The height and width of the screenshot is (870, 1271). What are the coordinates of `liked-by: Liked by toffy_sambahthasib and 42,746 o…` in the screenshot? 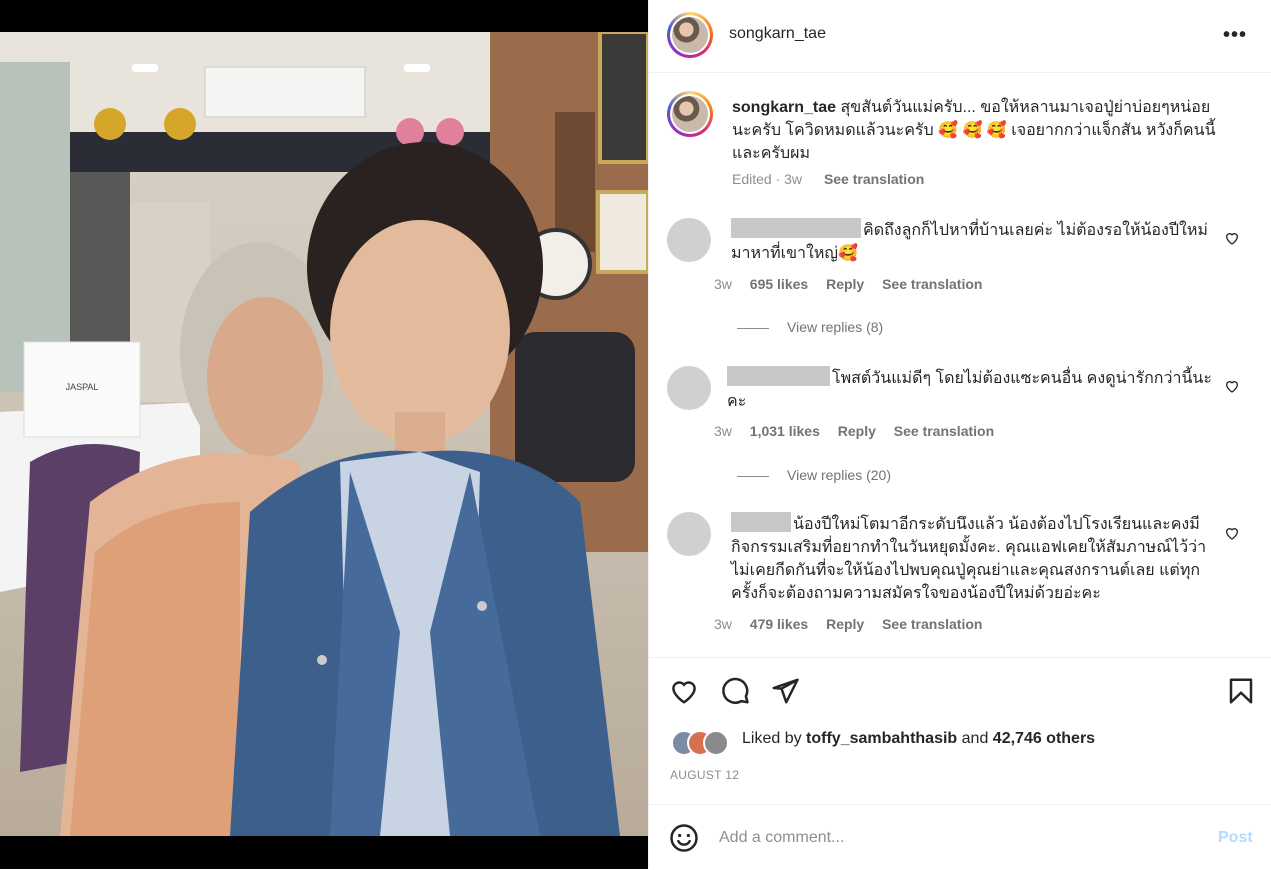 It's located at (919, 738).